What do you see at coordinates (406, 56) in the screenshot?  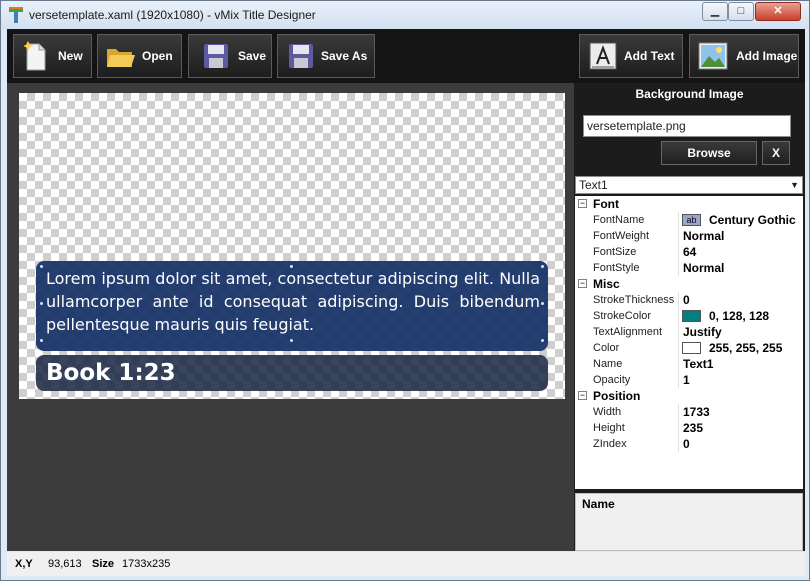 I see `toolbar: New Open Save Save As Add Text Add Image` at bounding box center [406, 56].